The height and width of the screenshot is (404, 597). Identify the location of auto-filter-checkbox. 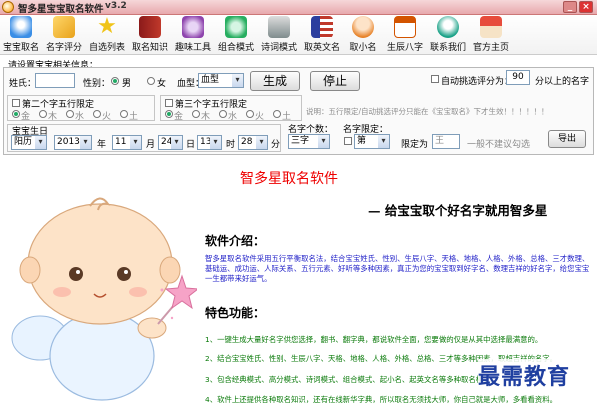
(435, 79).